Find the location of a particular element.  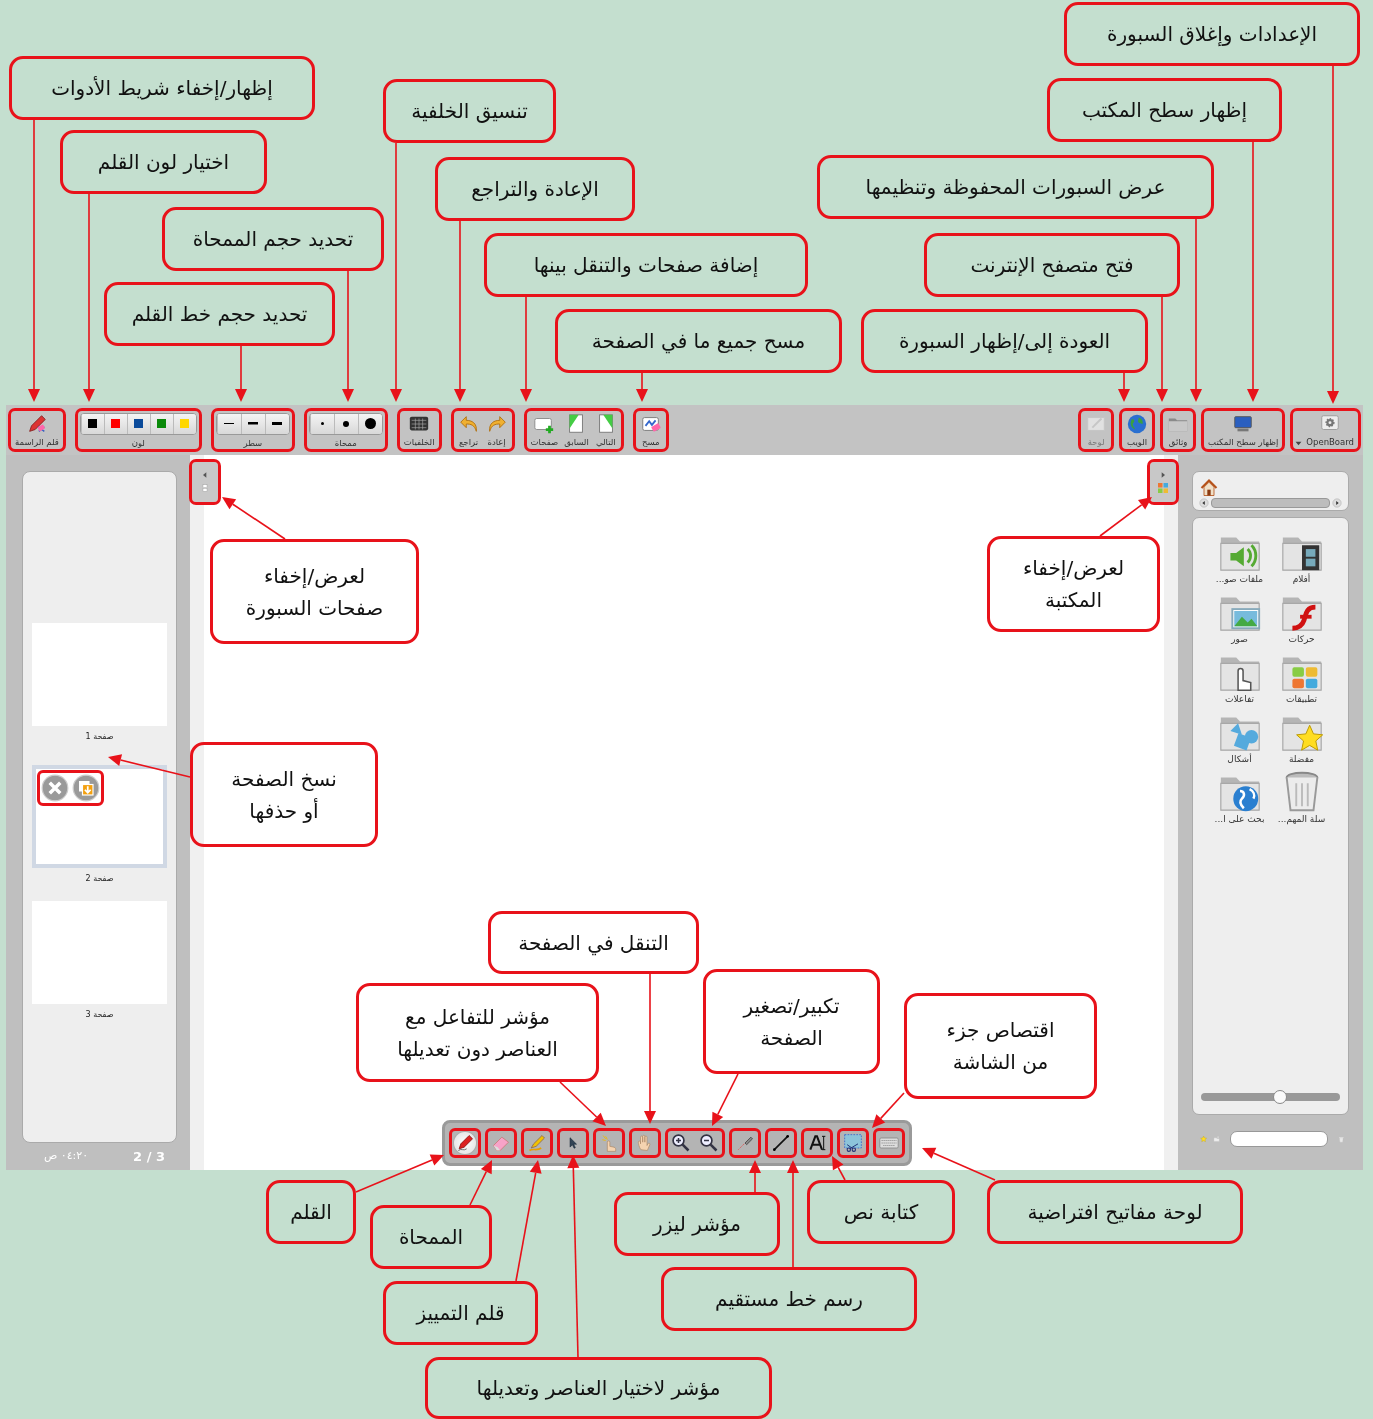

page-label: صفحة 1 is located at coordinates (99, 736).